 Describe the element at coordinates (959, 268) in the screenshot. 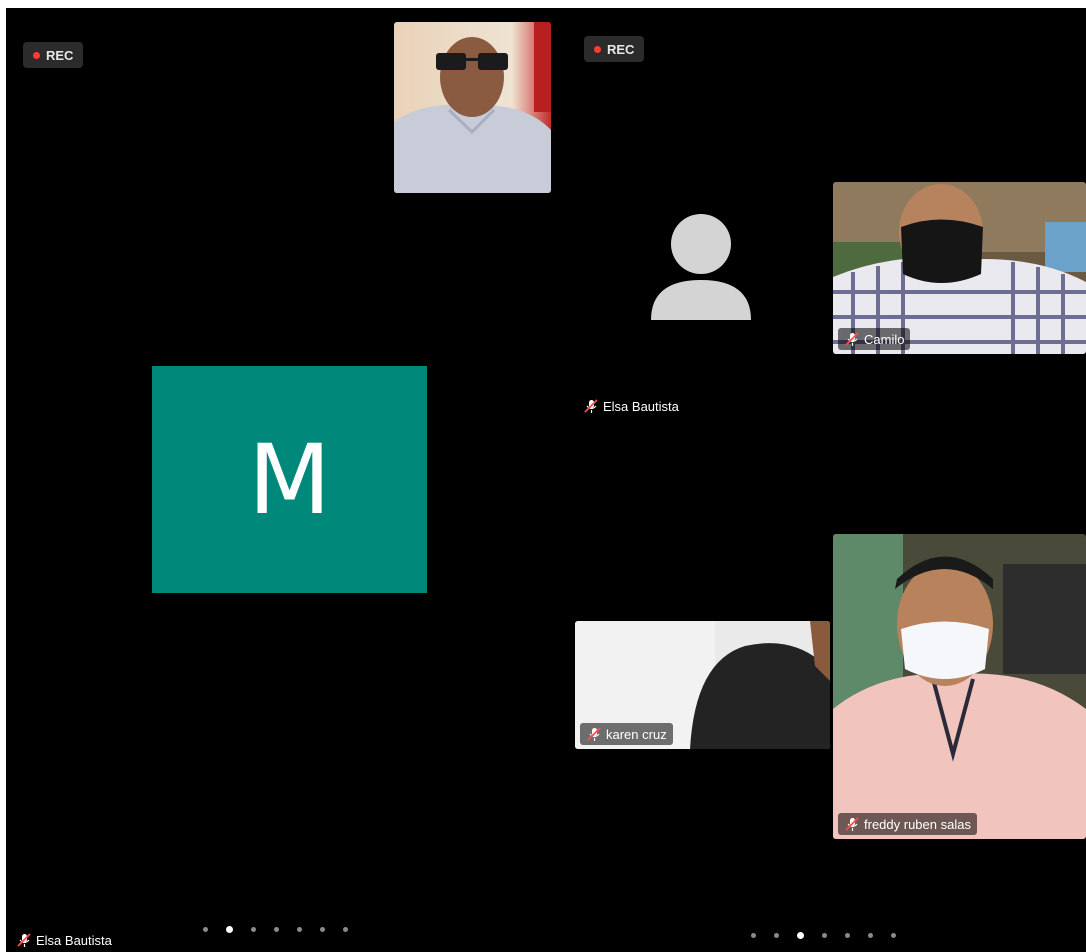

I see `participant-video-tile: Camilo` at that location.